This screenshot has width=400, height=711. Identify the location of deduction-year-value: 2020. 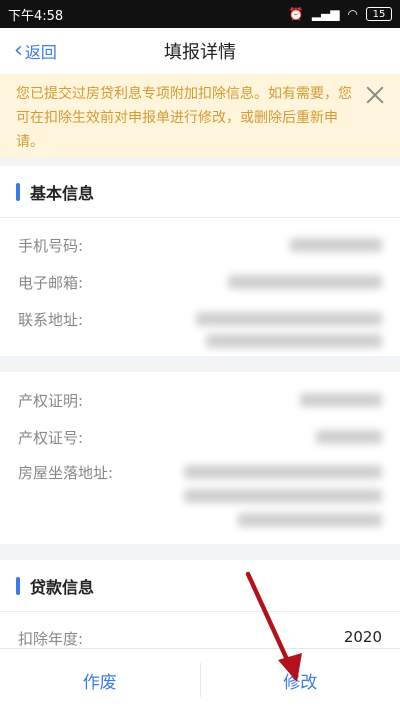
(362, 637).